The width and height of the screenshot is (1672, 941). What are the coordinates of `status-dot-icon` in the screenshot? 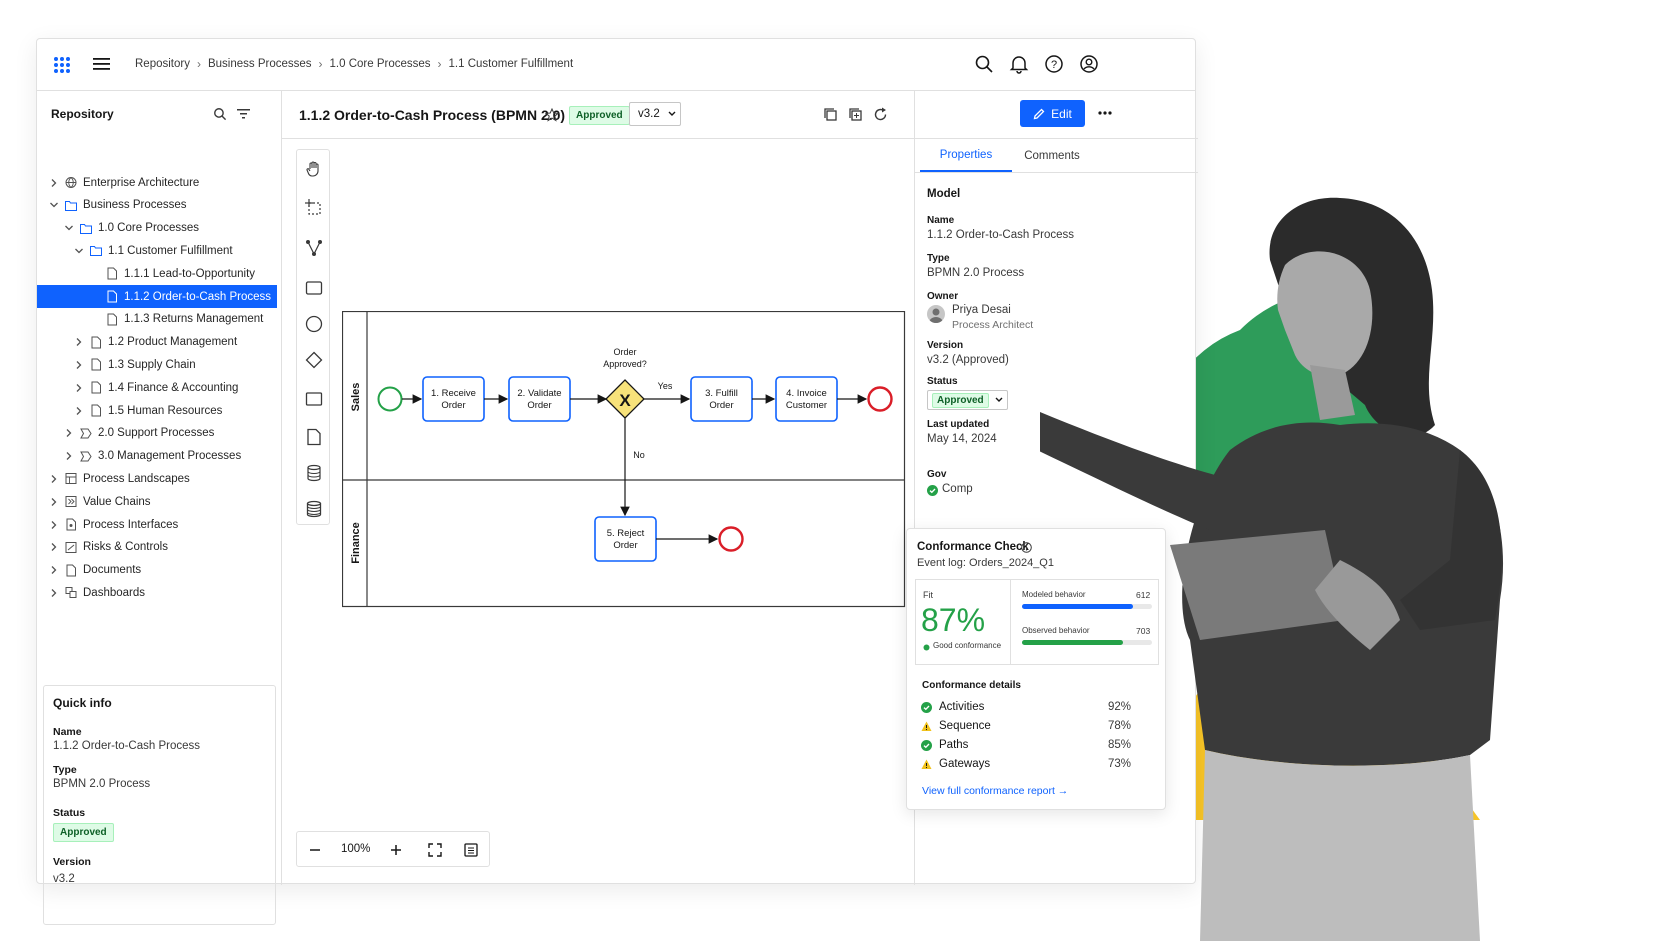 It's located at (926, 647).